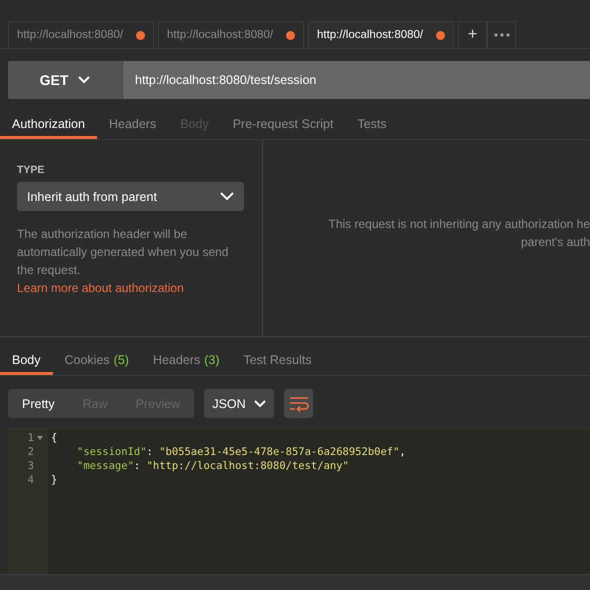 The width and height of the screenshot is (590, 590). What do you see at coordinates (239, 403) in the screenshot?
I see `format-dropdown: JSON` at bounding box center [239, 403].